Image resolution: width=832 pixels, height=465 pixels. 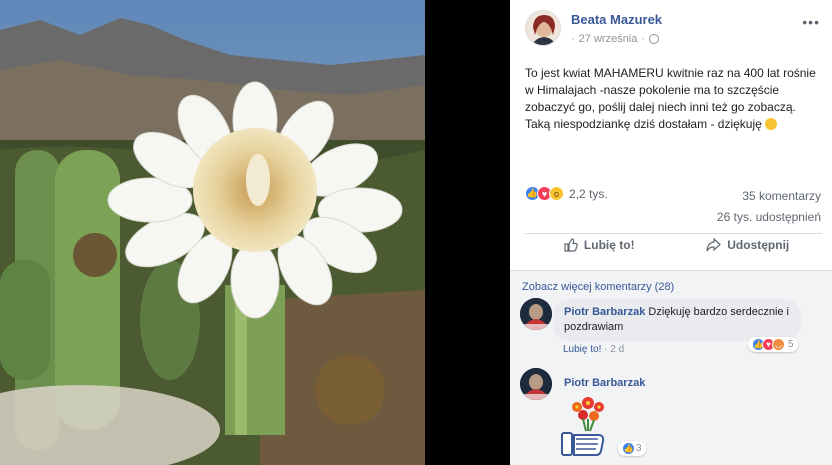 I want to click on post-header: Beata Mazurek · 27 września ·, so click(x=593, y=28).